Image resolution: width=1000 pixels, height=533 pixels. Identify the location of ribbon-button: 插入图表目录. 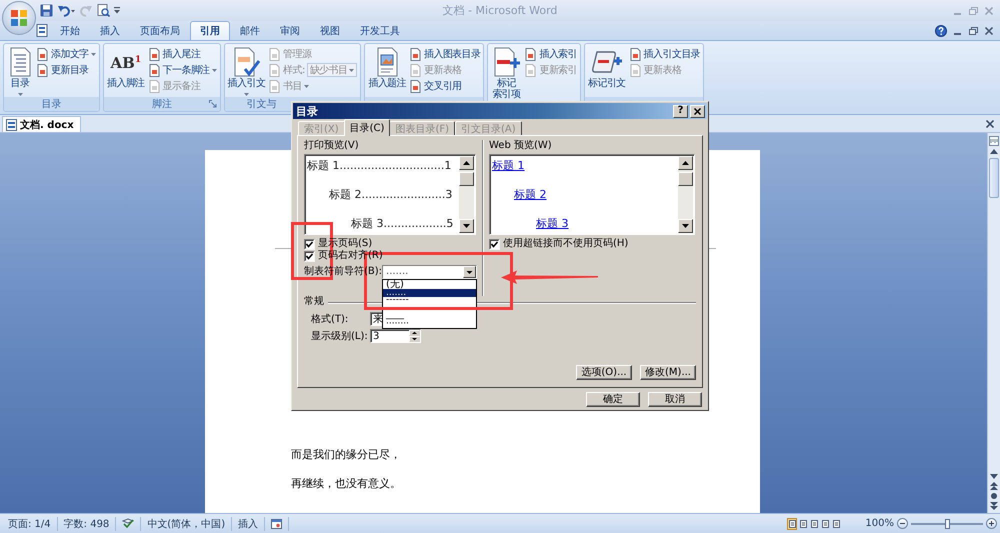
(445, 54).